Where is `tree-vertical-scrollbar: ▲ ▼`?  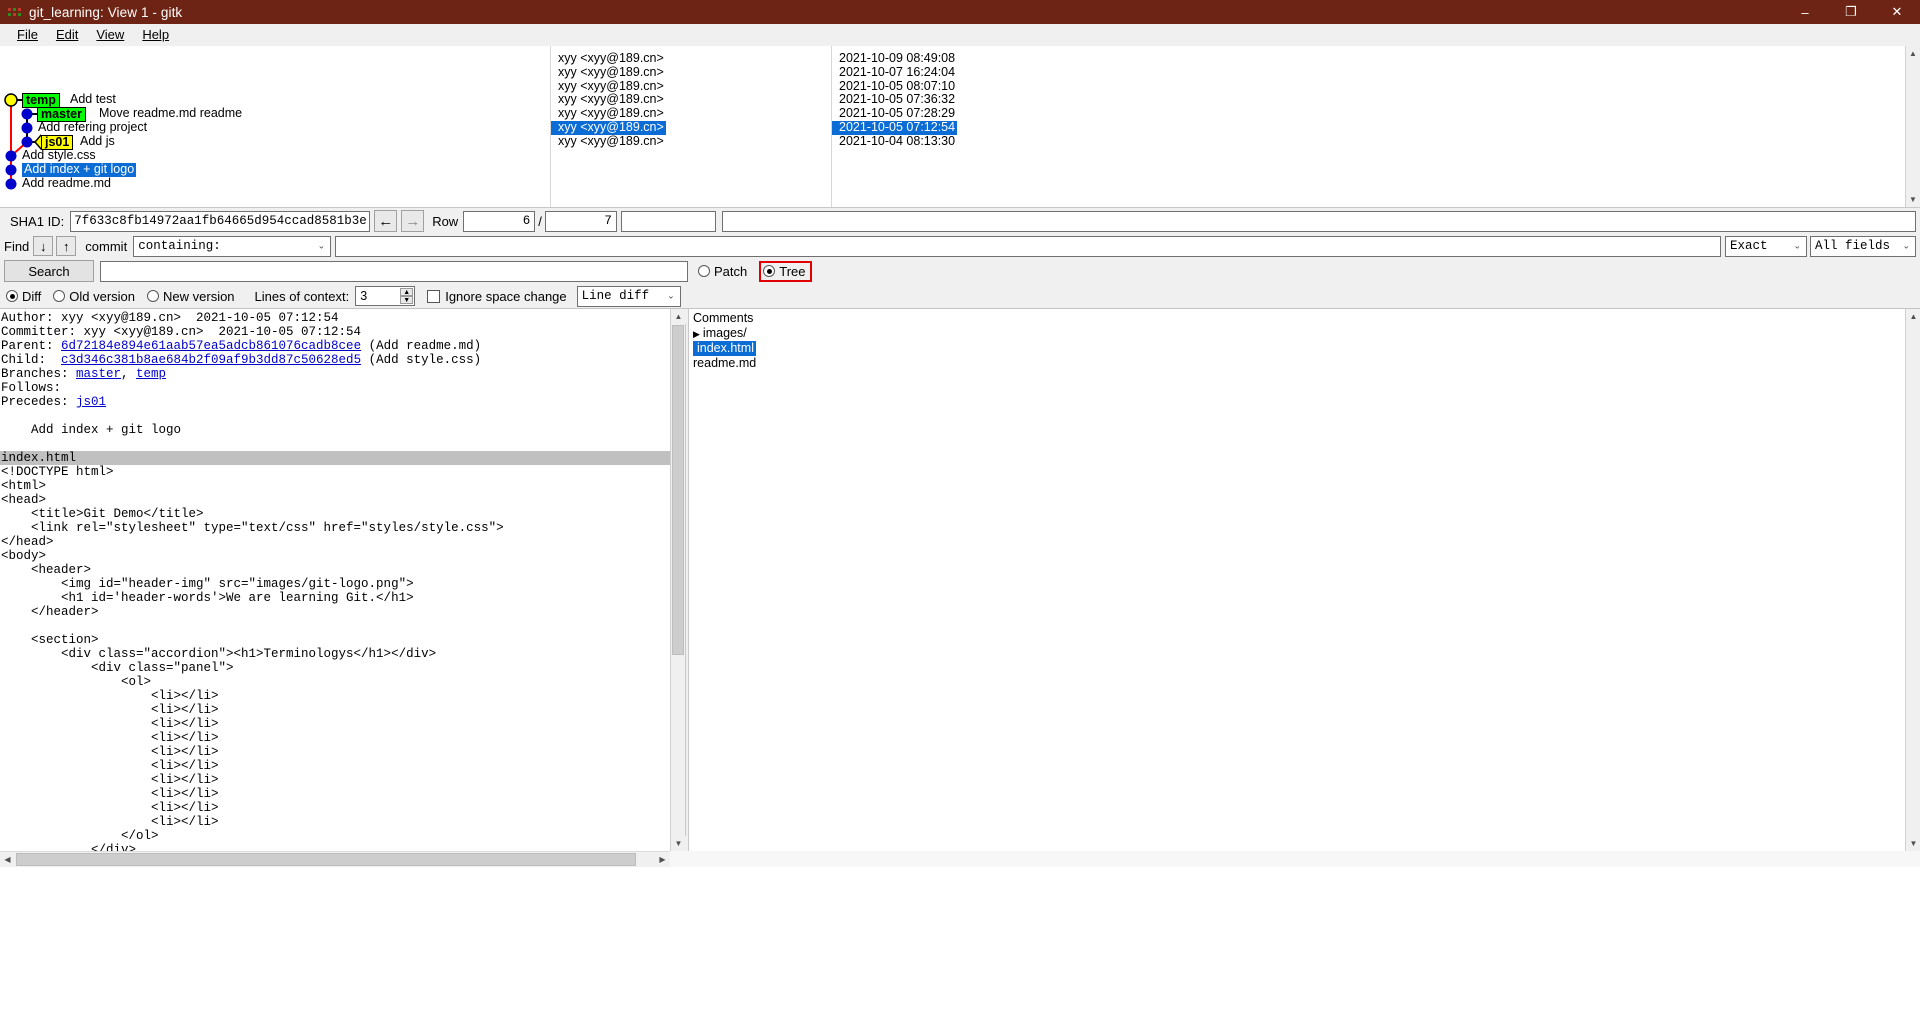
tree-vertical-scrollbar: ▲ ▼ is located at coordinates (1912, 580).